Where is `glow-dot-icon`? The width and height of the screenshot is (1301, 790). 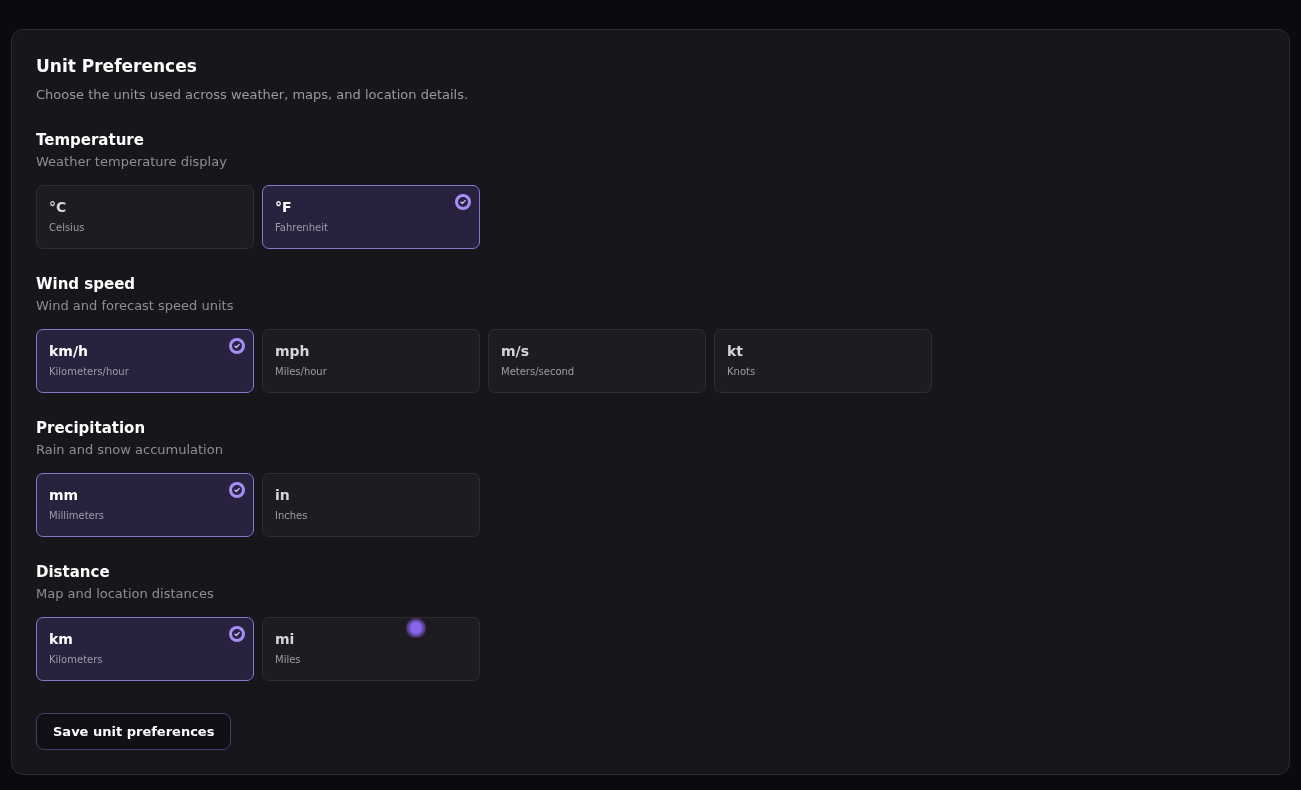 glow-dot-icon is located at coordinates (416, 628).